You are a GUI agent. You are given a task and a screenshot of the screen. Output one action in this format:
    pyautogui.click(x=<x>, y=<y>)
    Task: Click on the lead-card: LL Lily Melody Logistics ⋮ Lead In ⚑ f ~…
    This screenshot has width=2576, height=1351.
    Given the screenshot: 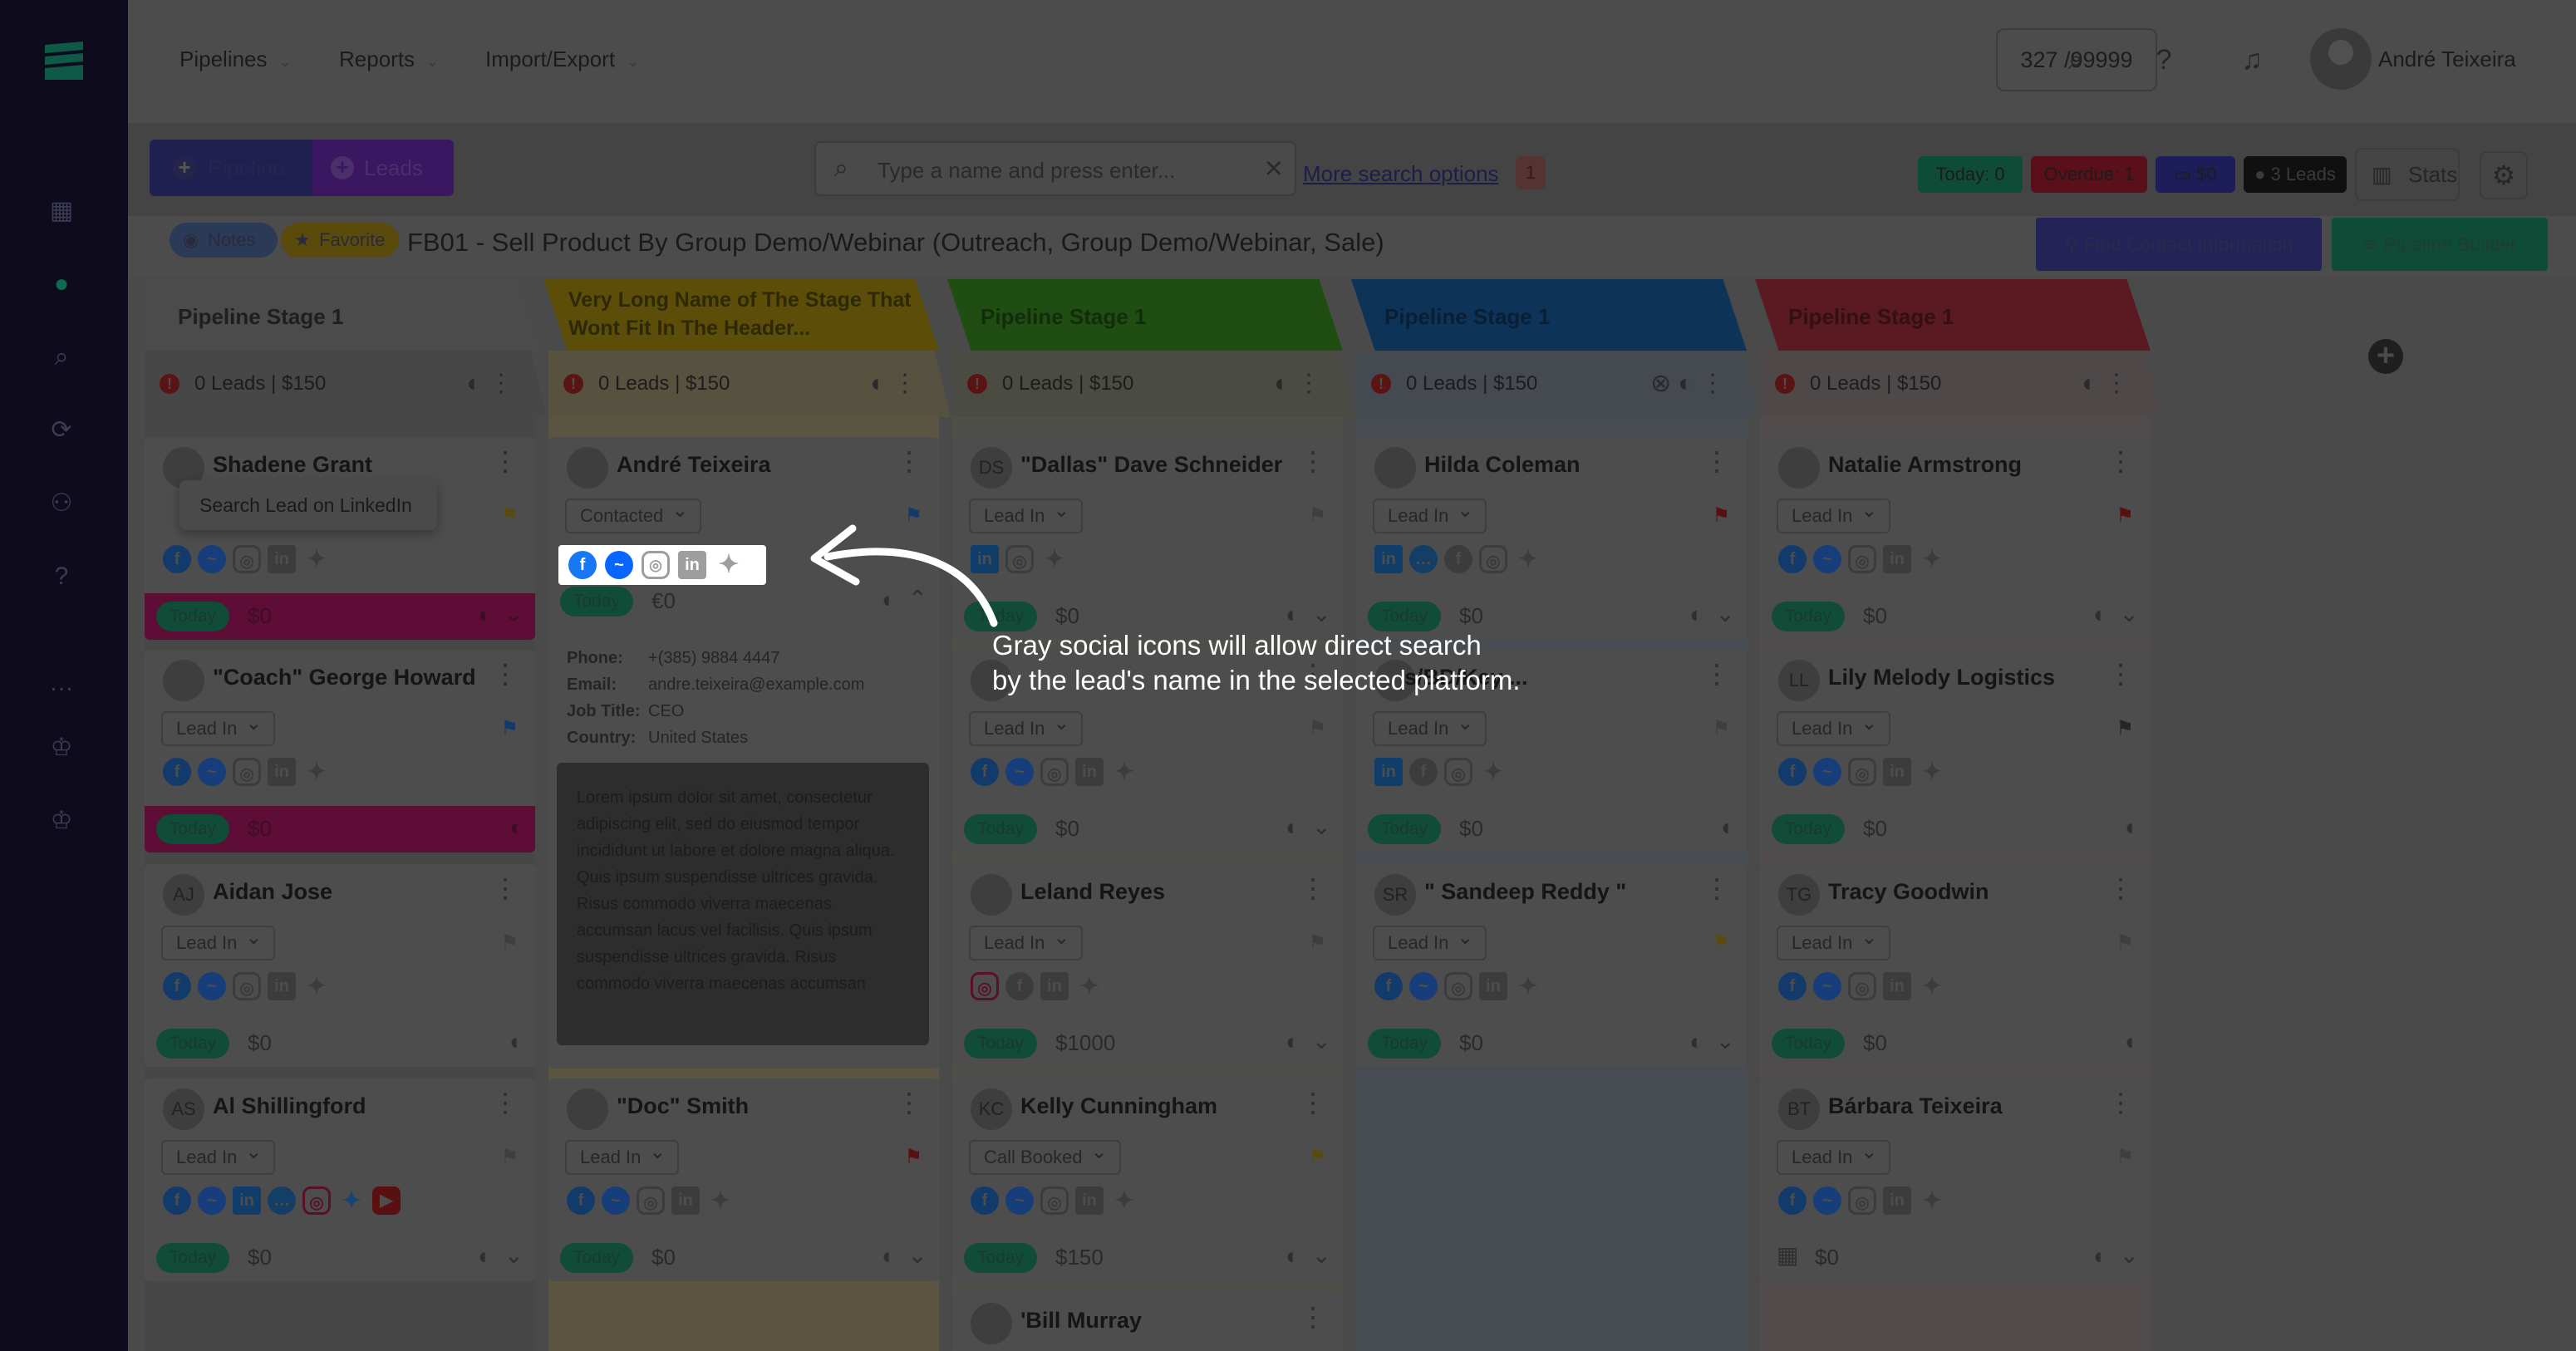 What is the action you would take?
    pyautogui.click(x=1955, y=751)
    